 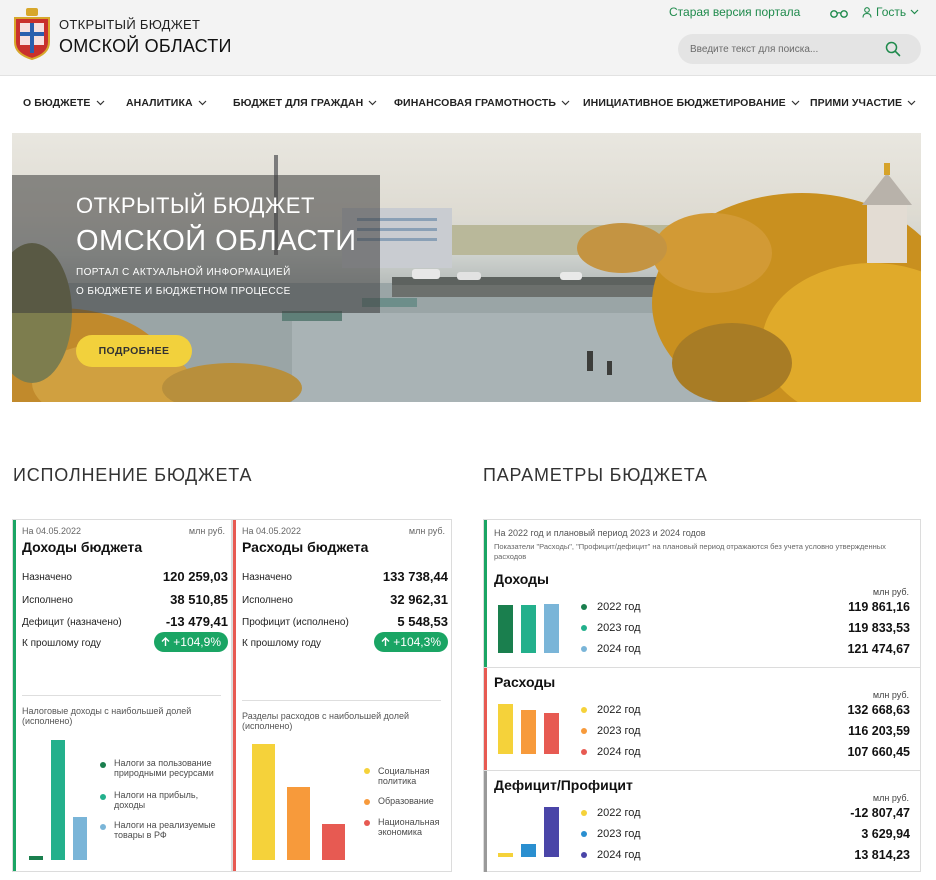 What do you see at coordinates (125, 621) in the screenshot?
I see `income-row-deficit: Дефицит (назначено) -13 479,41` at bounding box center [125, 621].